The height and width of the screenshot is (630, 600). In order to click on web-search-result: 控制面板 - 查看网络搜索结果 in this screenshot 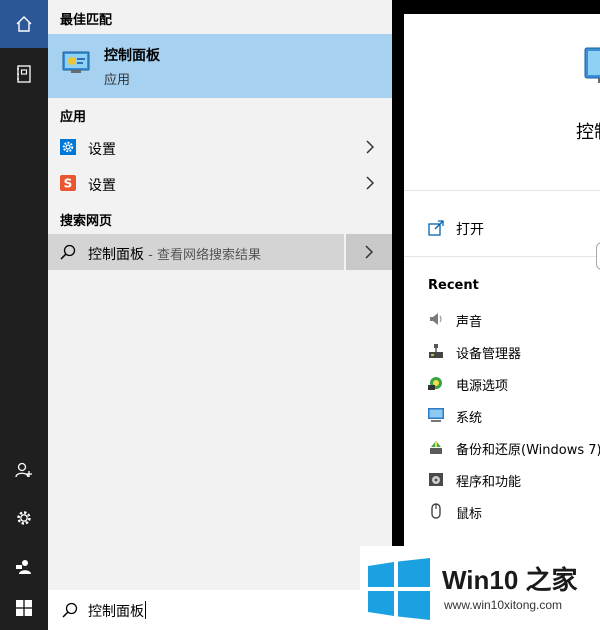, I will do `click(220, 252)`.